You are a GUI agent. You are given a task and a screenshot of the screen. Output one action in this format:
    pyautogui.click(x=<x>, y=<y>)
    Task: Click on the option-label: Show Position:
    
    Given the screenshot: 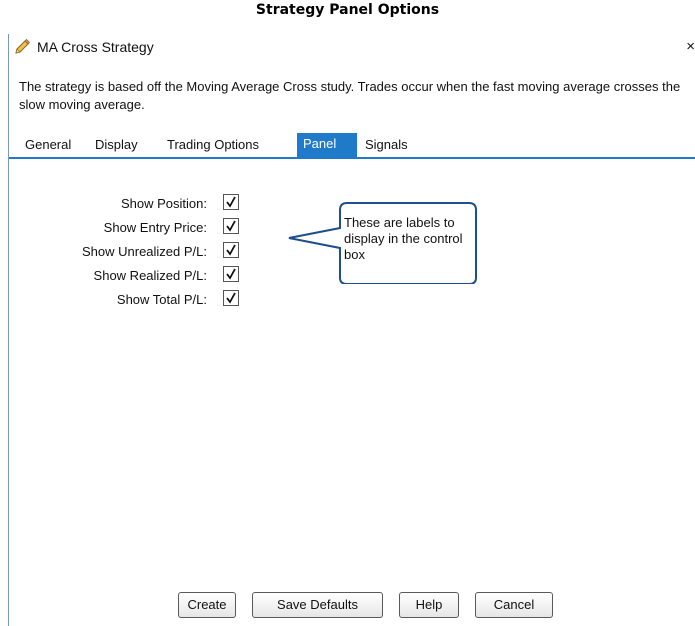 What is the action you would take?
    pyautogui.click(x=164, y=203)
    